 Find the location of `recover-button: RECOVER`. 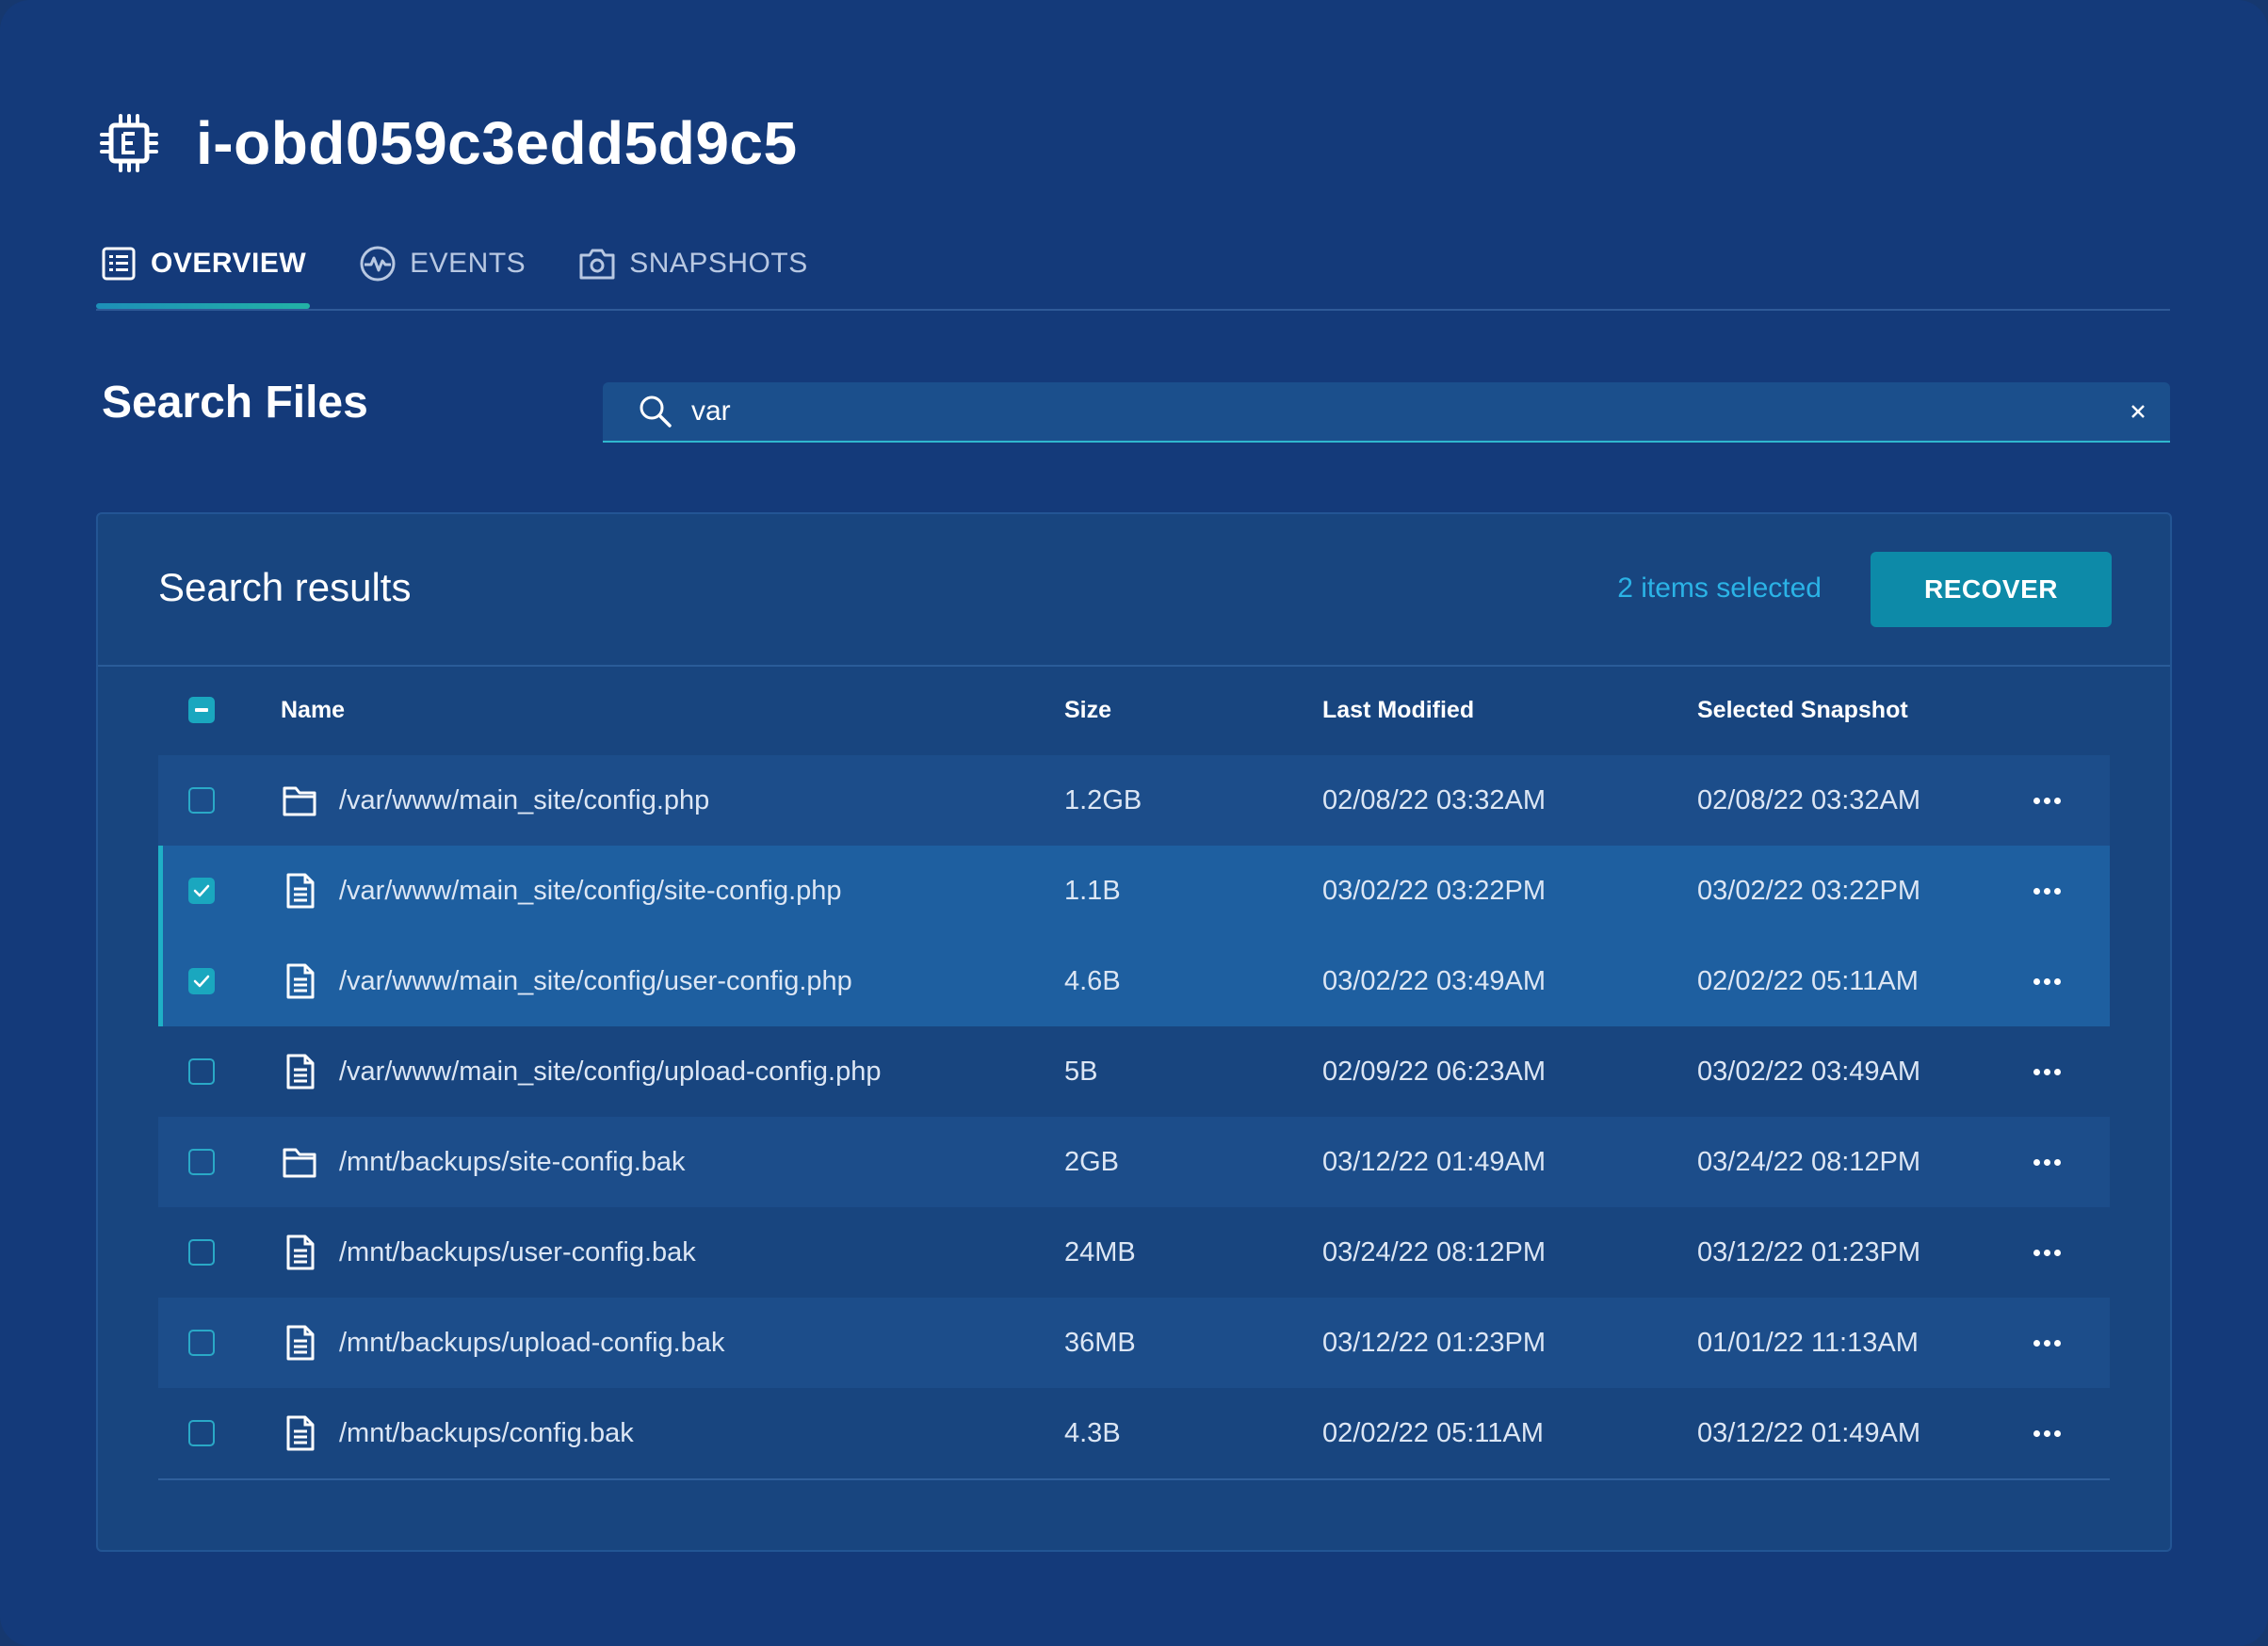

recover-button: RECOVER is located at coordinates (1992, 589).